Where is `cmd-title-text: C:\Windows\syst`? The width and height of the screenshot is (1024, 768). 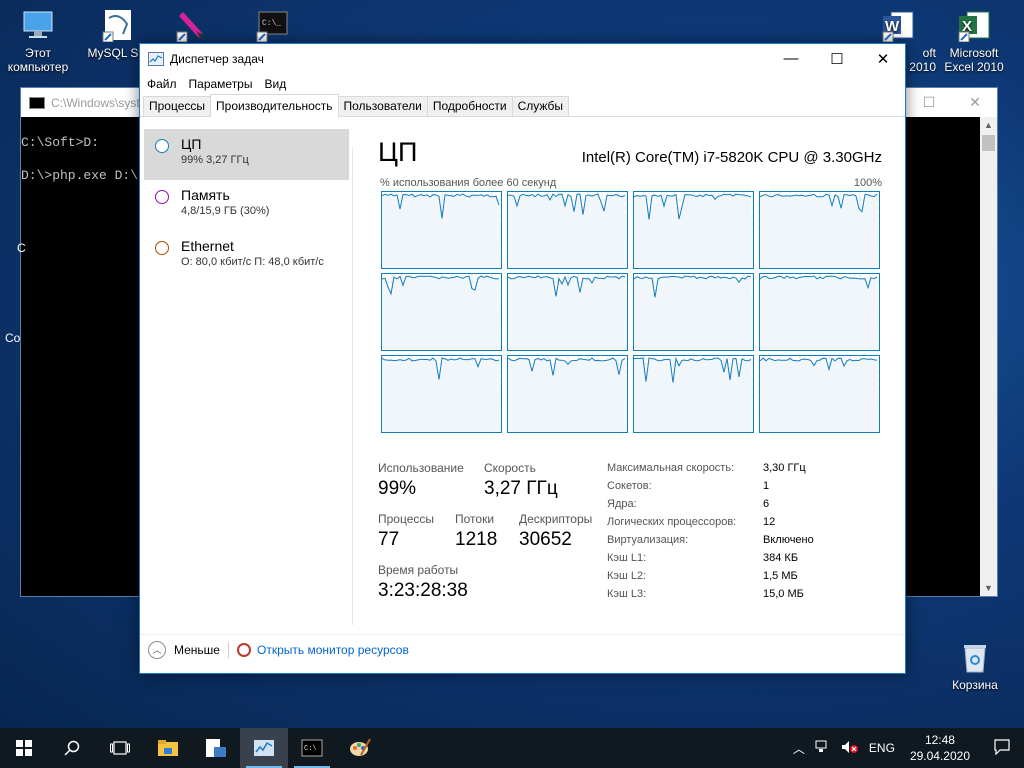
cmd-title-text: C:\Windows\syst is located at coordinates (95, 102).